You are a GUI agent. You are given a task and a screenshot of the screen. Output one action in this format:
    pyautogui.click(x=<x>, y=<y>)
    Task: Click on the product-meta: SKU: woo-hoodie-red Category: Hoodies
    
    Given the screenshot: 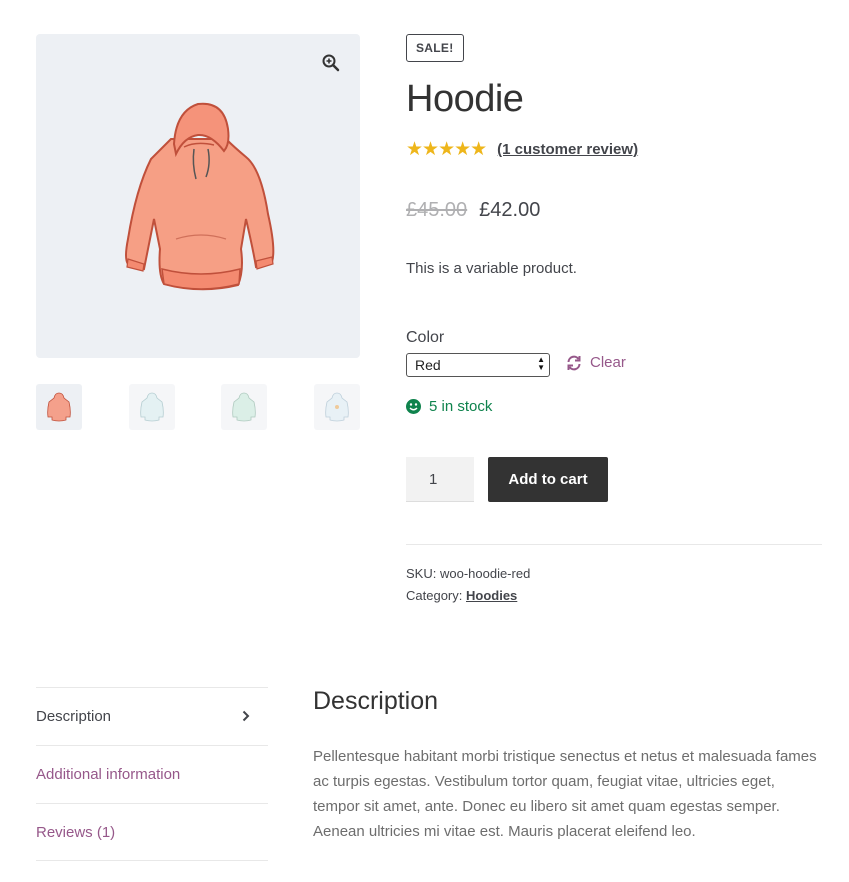 What is the action you would take?
    pyautogui.click(x=468, y=585)
    